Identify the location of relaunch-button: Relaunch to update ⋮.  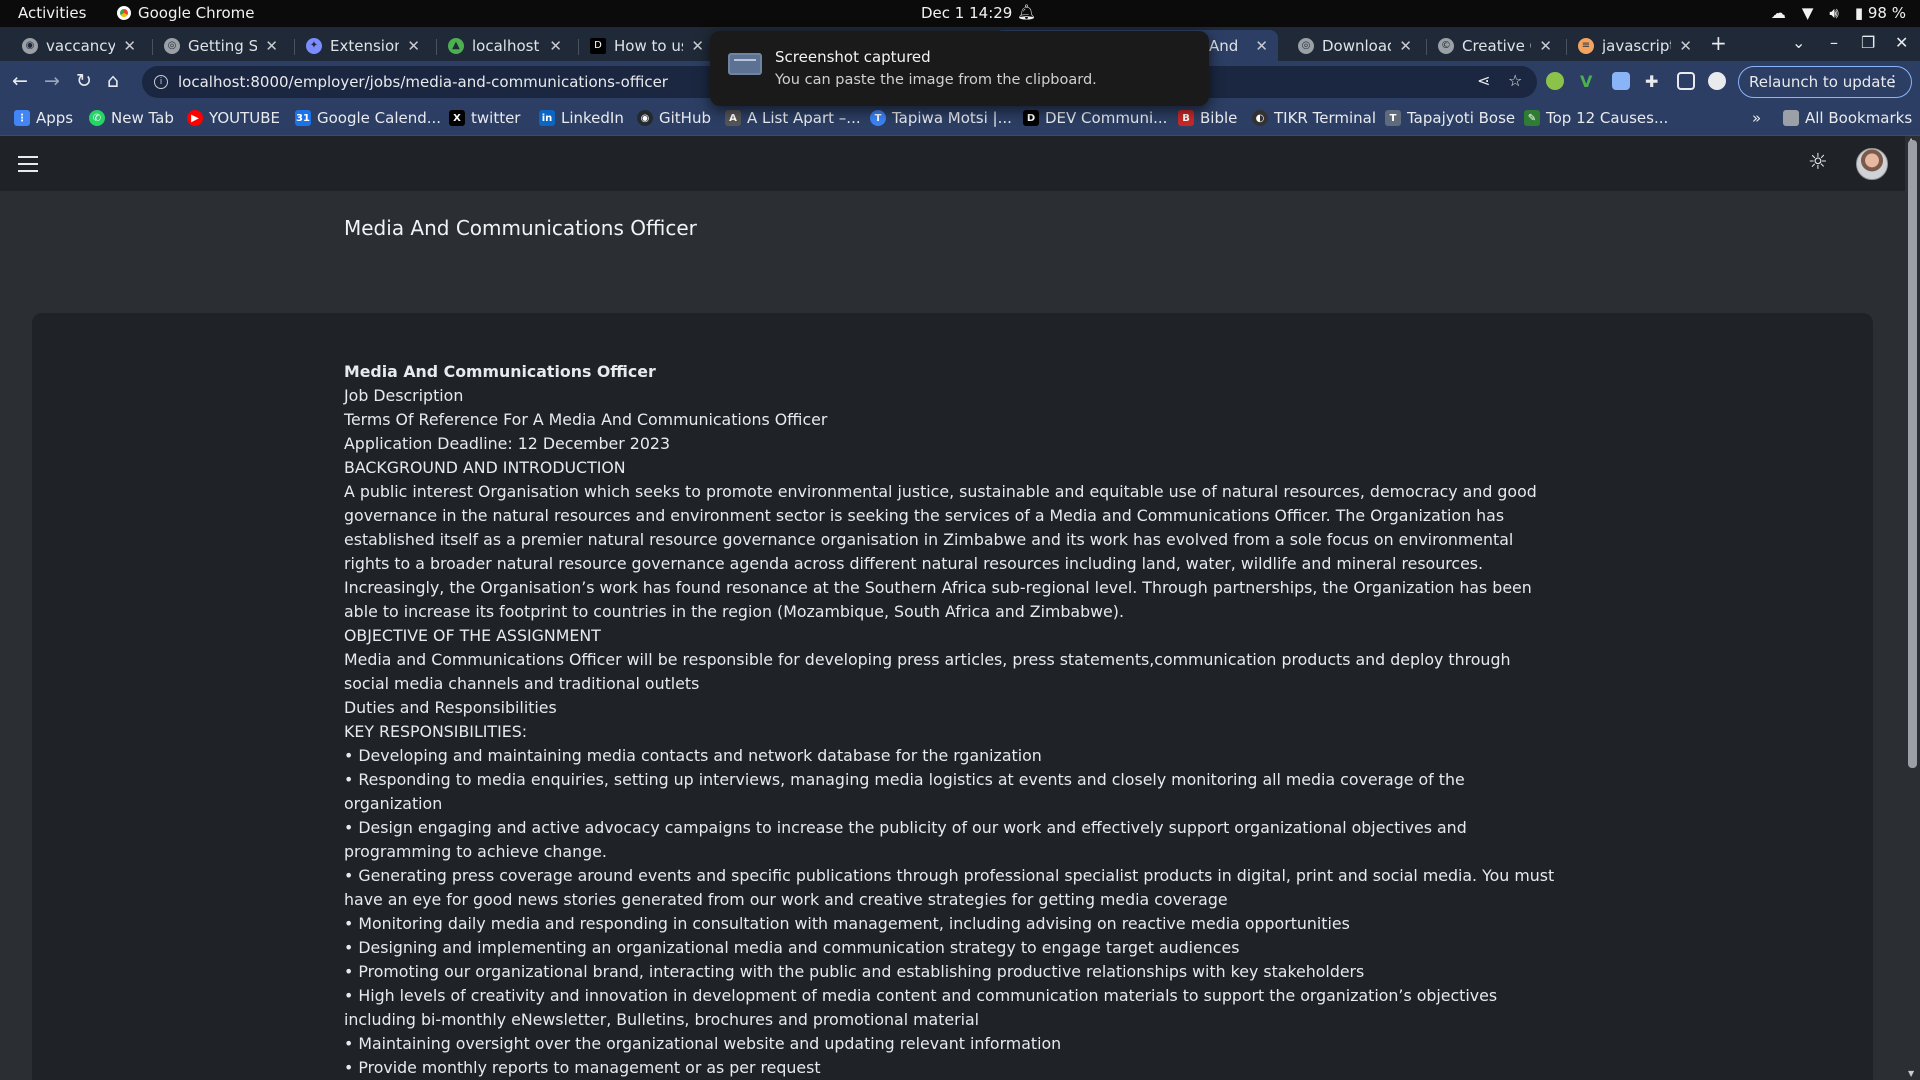
(1825, 82).